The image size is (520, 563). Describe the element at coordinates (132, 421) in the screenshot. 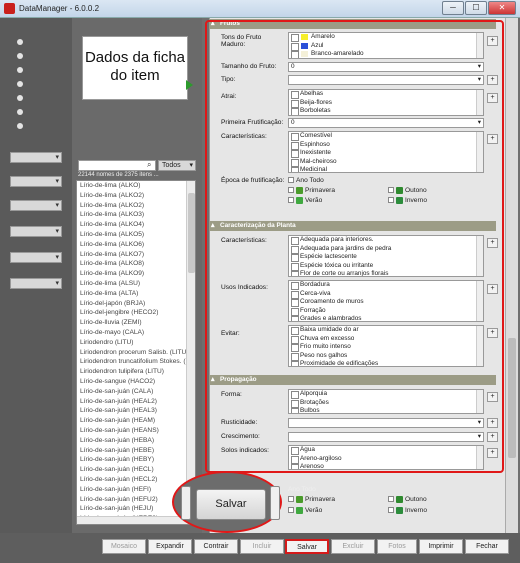

I see `list-item: Lírio-de-san-juán (HEAM)` at that location.